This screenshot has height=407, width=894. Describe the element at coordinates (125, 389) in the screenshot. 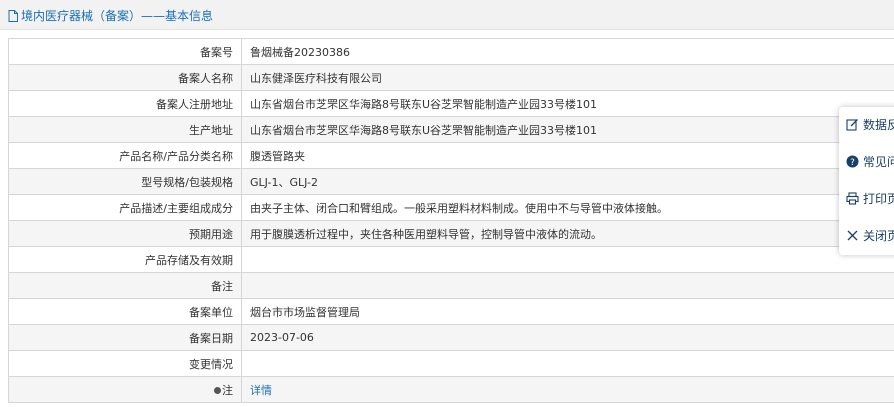

I see `note-label-cell: 注` at that location.